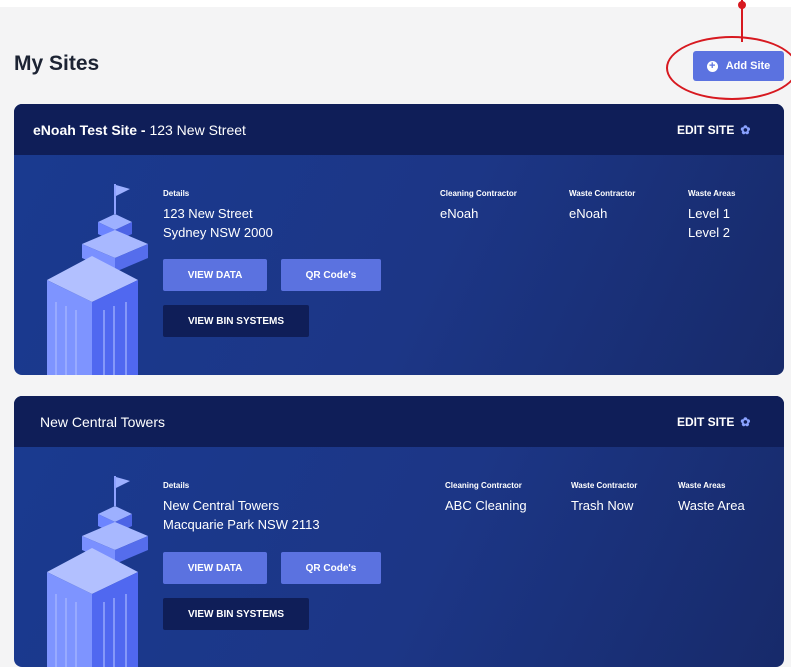 Image resolution: width=791 pixels, height=667 pixels. What do you see at coordinates (486, 505) in the screenshot?
I see `cleaning-contractor-value: ABC Cleaning` at bounding box center [486, 505].